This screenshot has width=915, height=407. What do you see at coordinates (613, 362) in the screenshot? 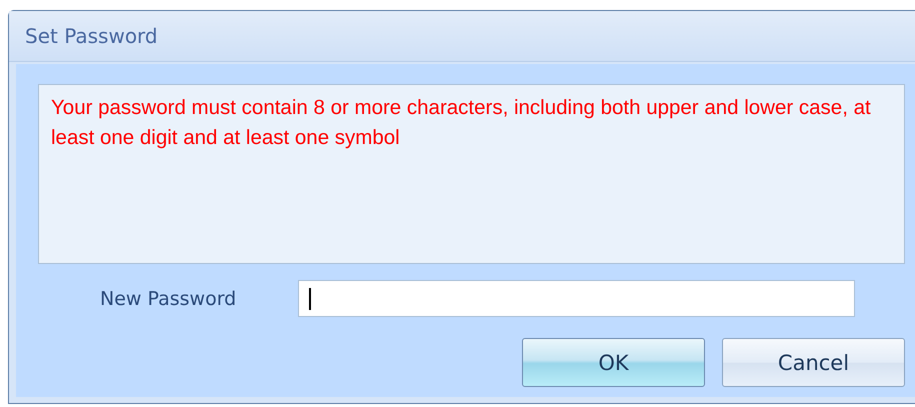
I see `ok-button: OK` at bounding box center [613, 362].